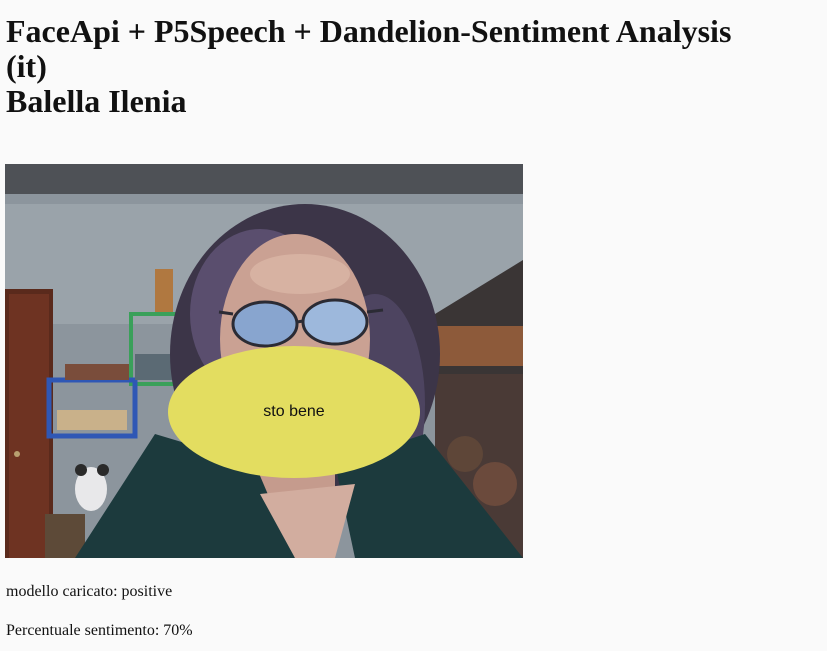 This screenshot has height=651, width=827. Describe the element at coordinates (178, 630) in the screenshot. I see `sentiment-percentage-value: 70%` at that location.